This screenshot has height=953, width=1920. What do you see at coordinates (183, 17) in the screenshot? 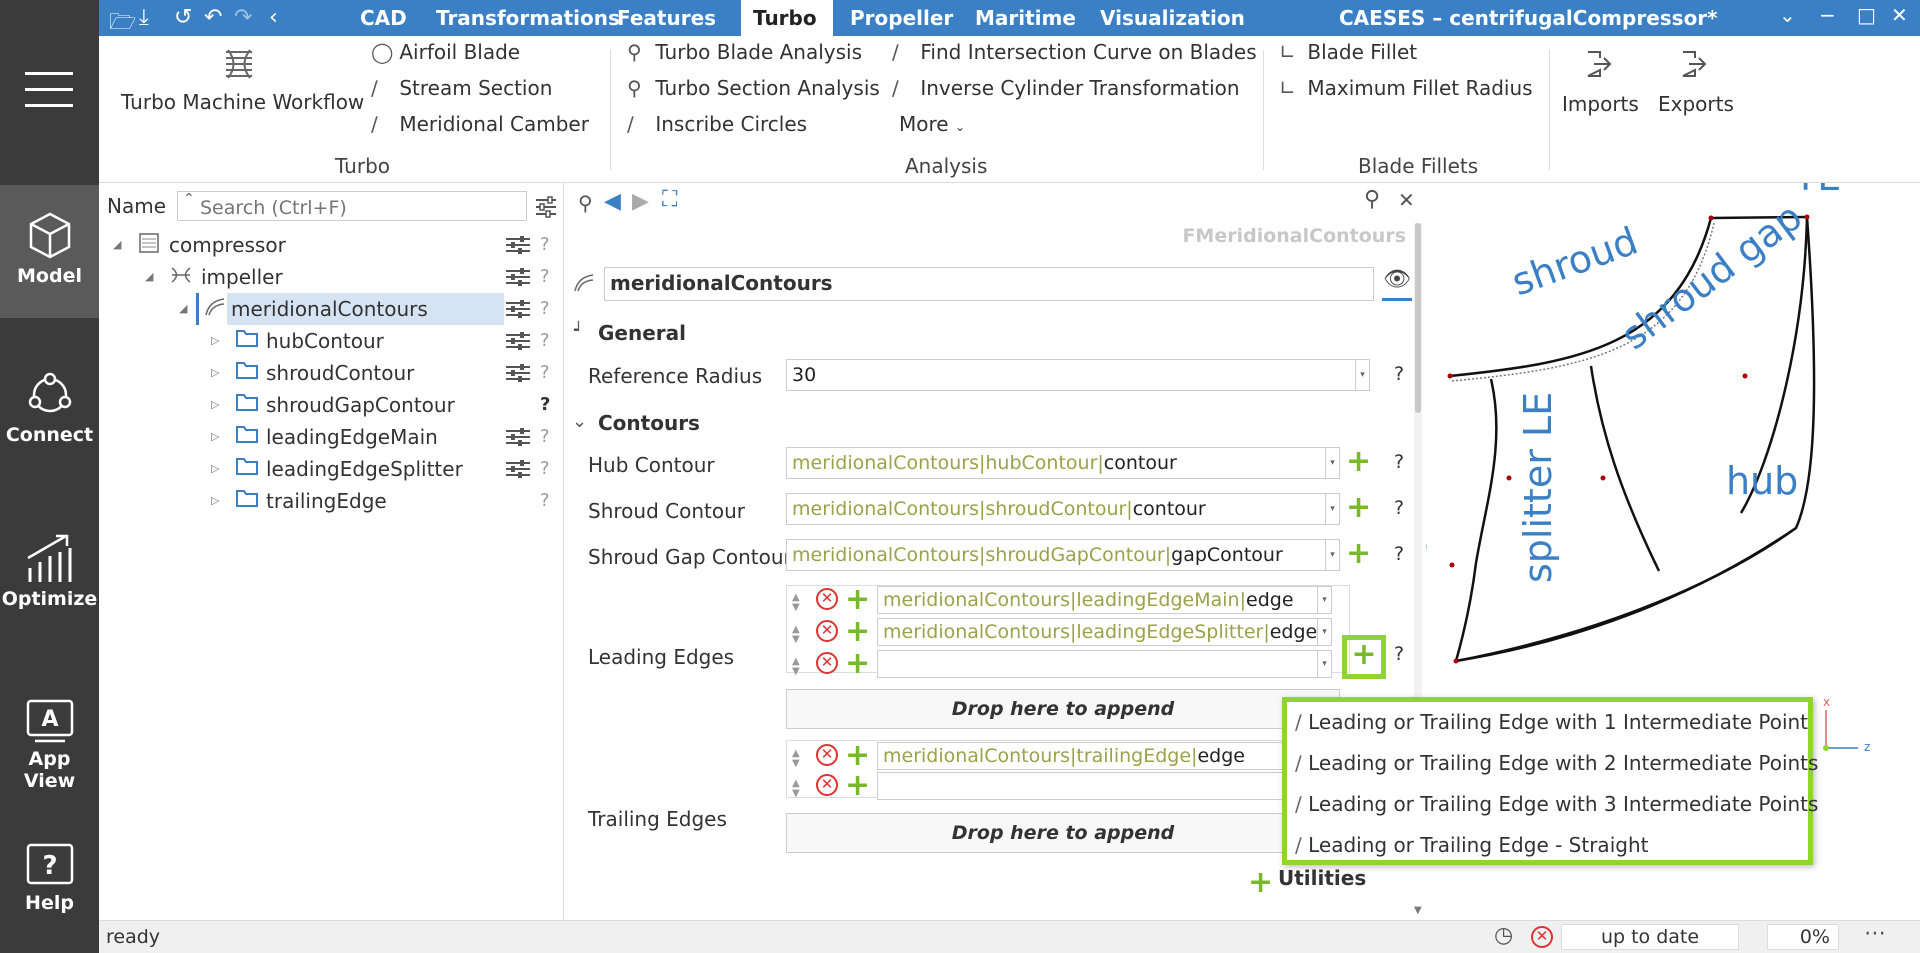
I see `history-icon: ↺` at bounding box center [183, 17].